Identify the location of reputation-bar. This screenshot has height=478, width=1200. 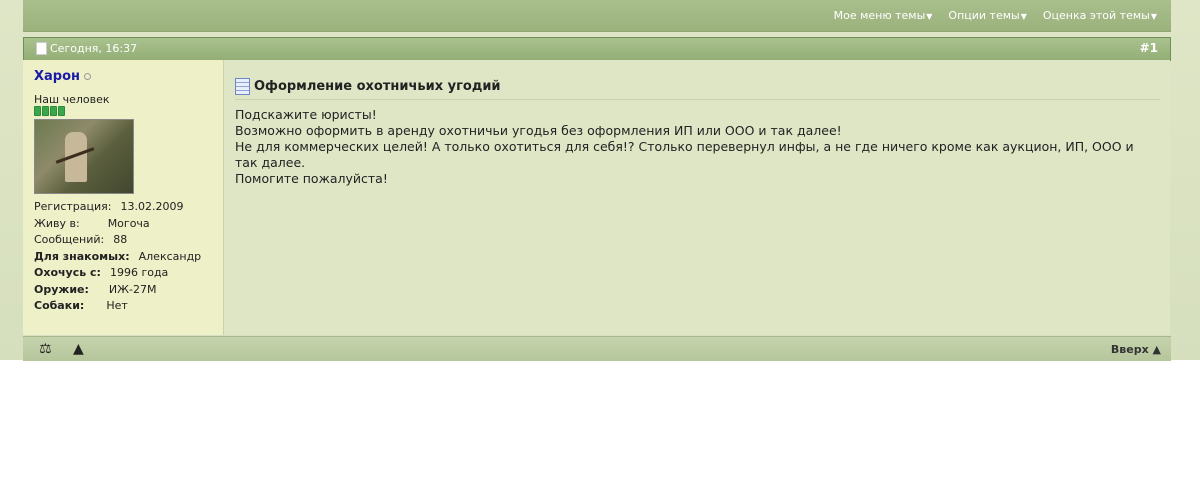
(49, 111).